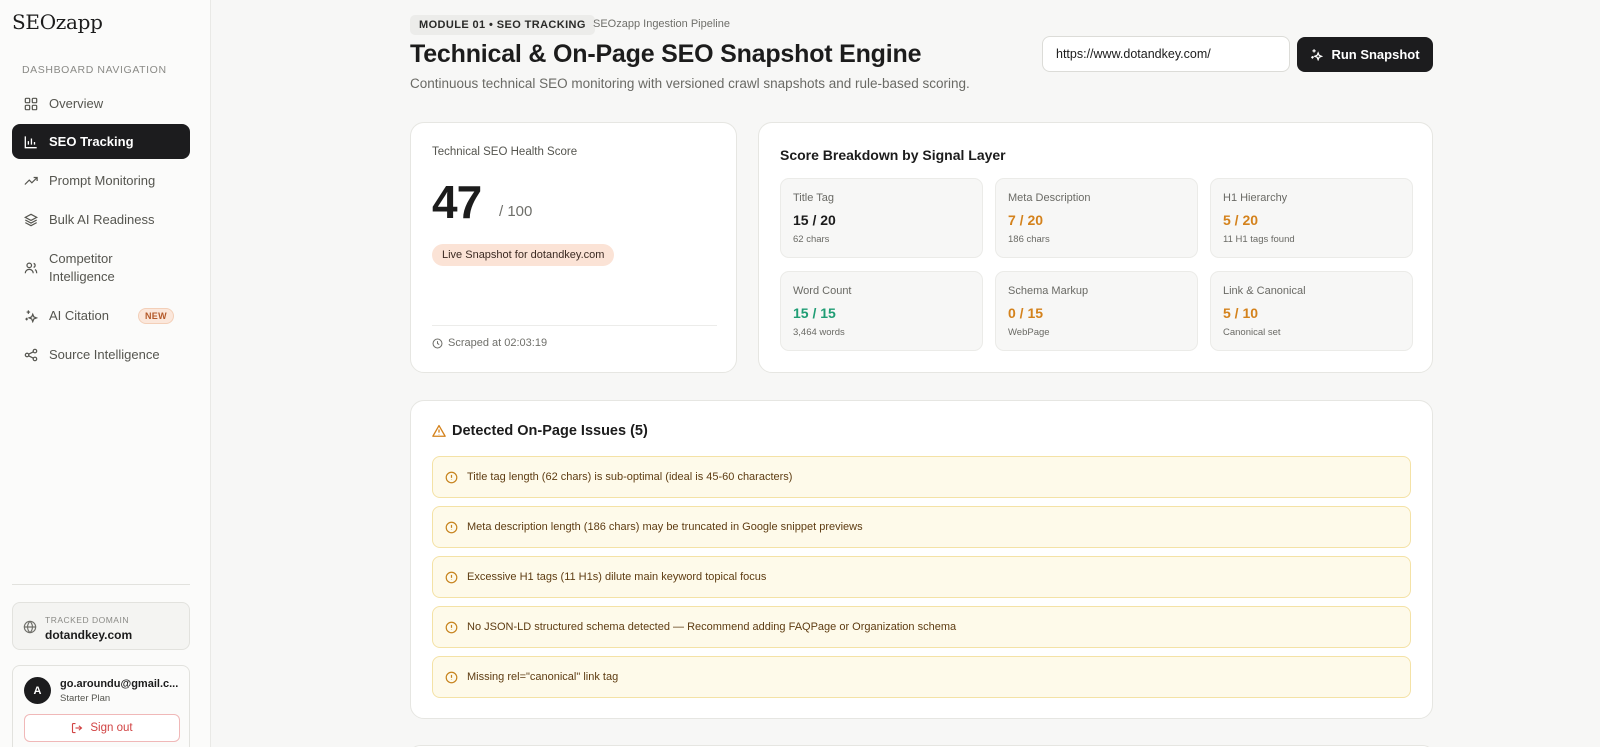 The width and height of the screenshot is (1600, 747). Describe the element at coordinates (505, 152) in the screenshot. I see `health-score-label: Technical SEO Health Score` at that location.